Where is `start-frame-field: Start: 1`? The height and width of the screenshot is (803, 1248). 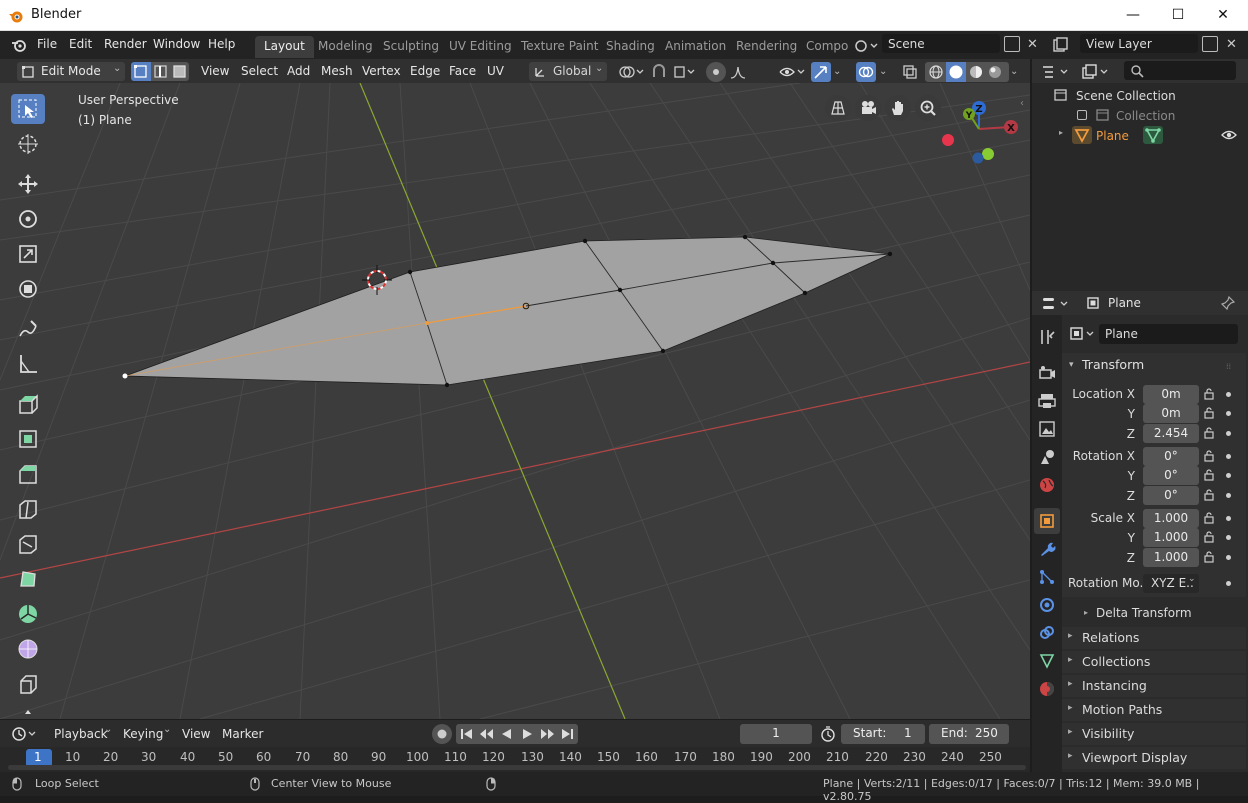 start-frame-field: Start: 1 is located at coordinates (883, 734).